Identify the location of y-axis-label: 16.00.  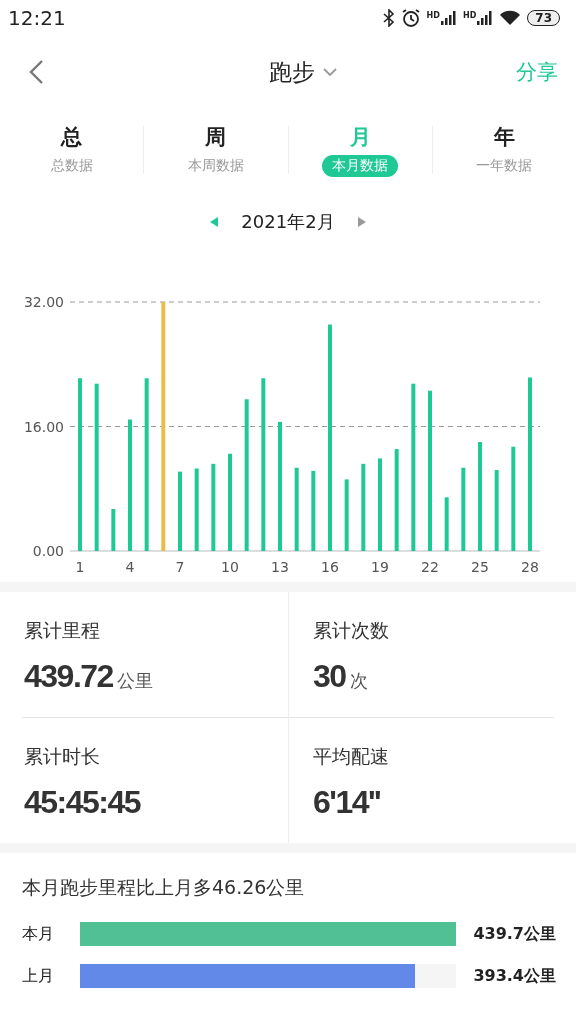
(43, 426).